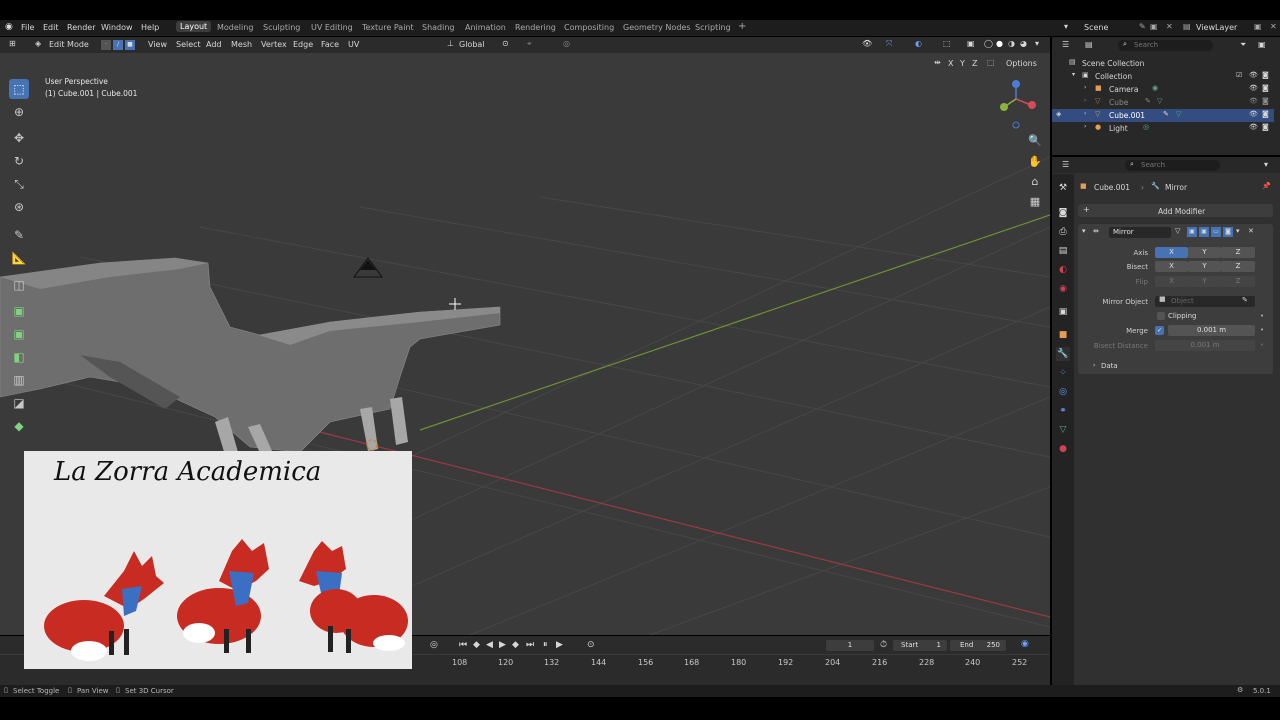 The image size is (1280, 720). I want to click on add-cube-tool: ◫, so click(19, 285).